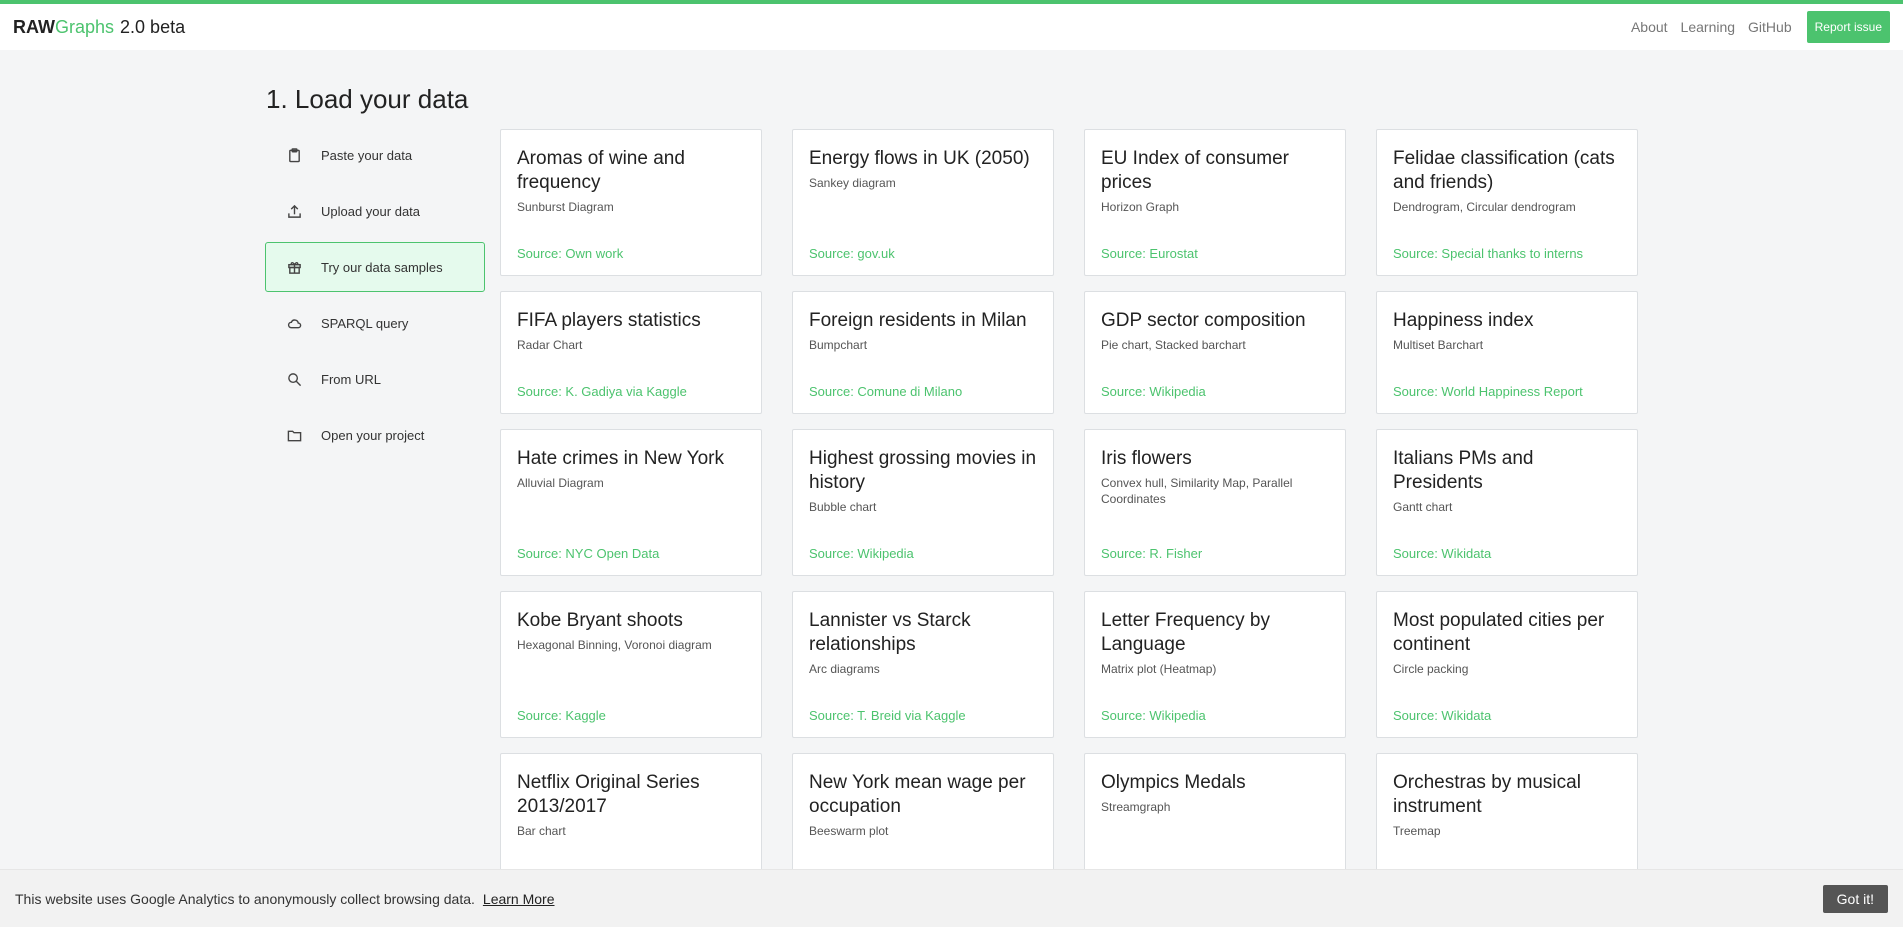 This screenshot has height=927, width=1903. What do you see at coordinates (294, 155) in the screenshot?
I see `clipboard-icon` at bounding box center [294, 155].